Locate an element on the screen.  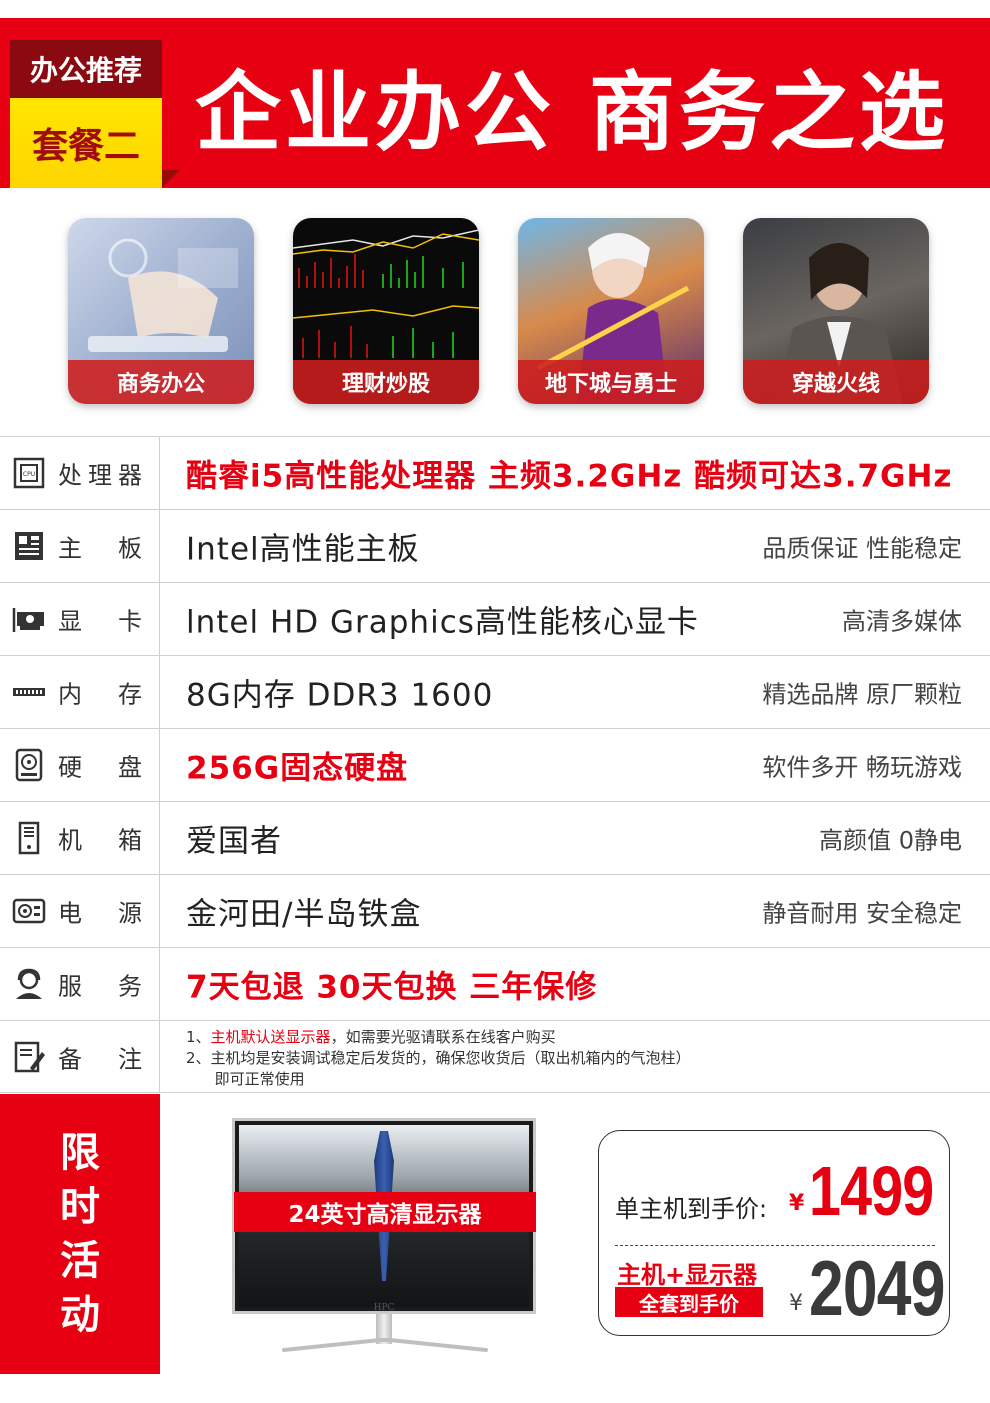
spec-row-storage: 硬盘 256G固态硬盘 软件多开 畅玩游戏 is located at coordinates (495, 764).